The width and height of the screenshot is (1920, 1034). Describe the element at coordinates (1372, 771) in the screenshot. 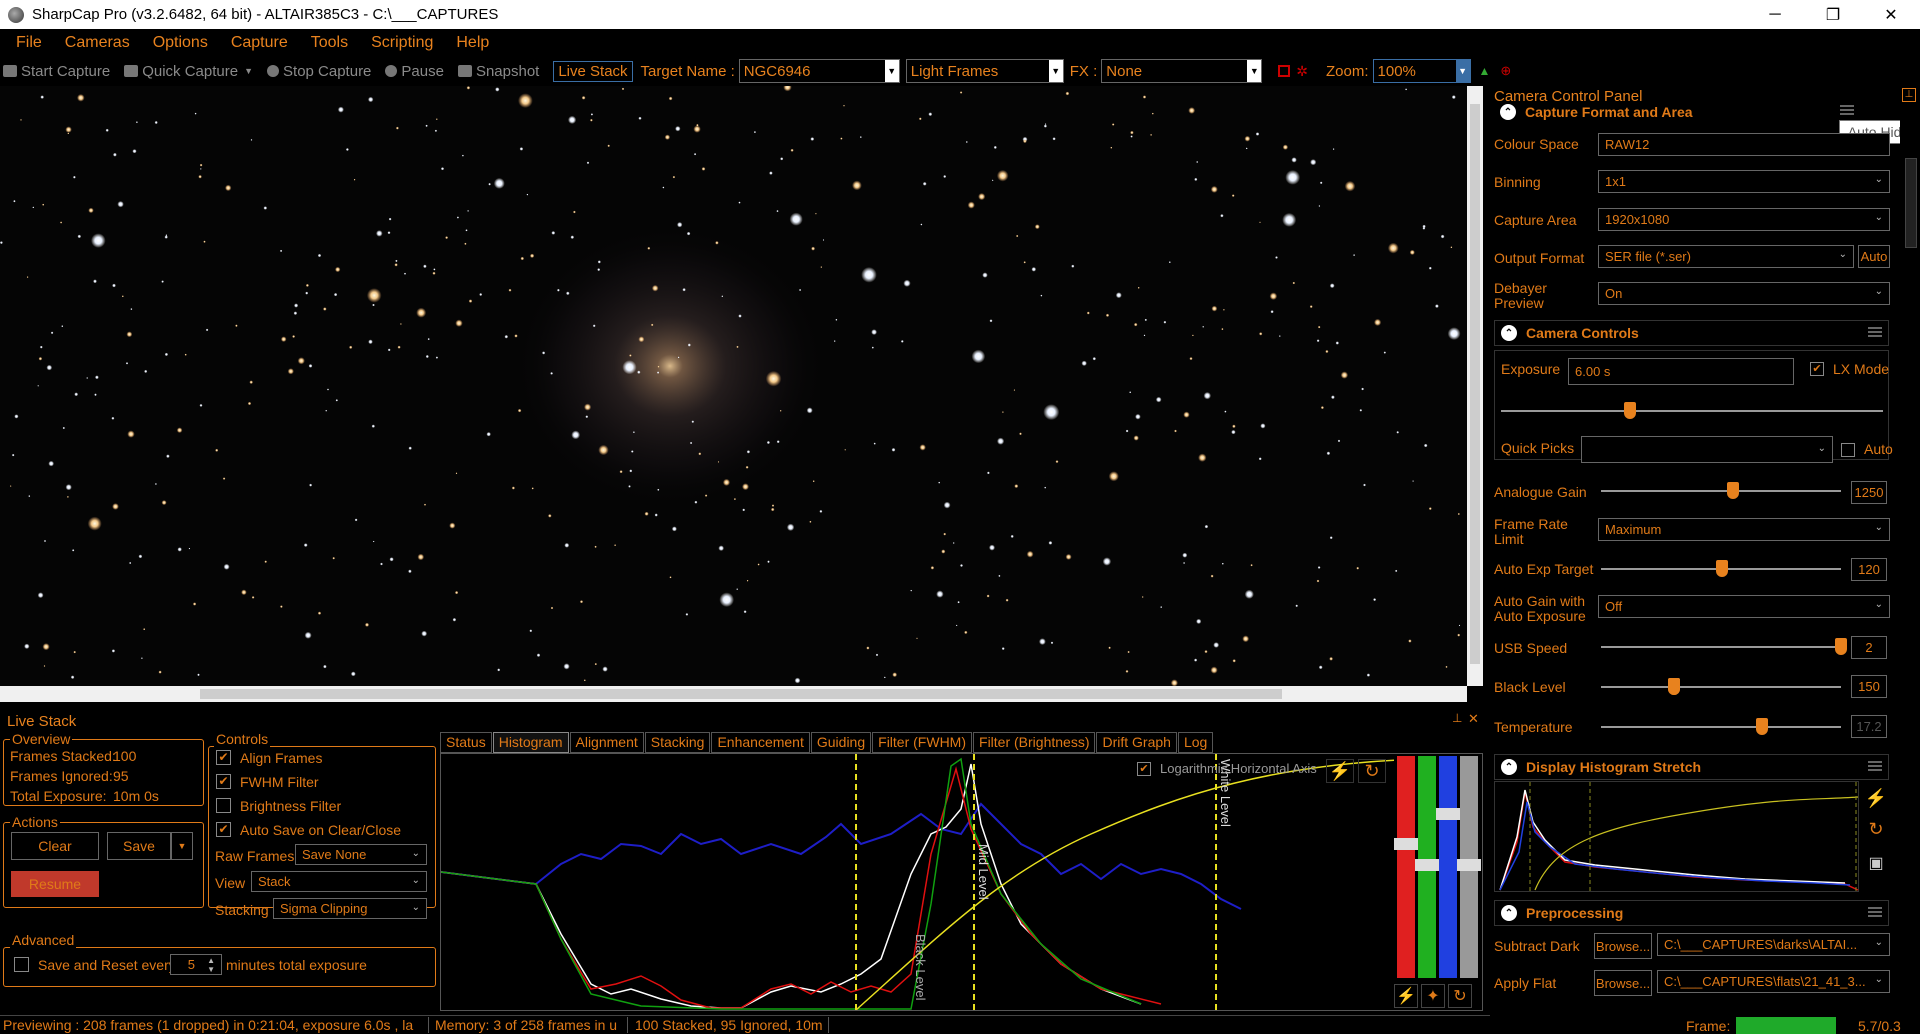

I see `reset-icon: ↻` at that location.